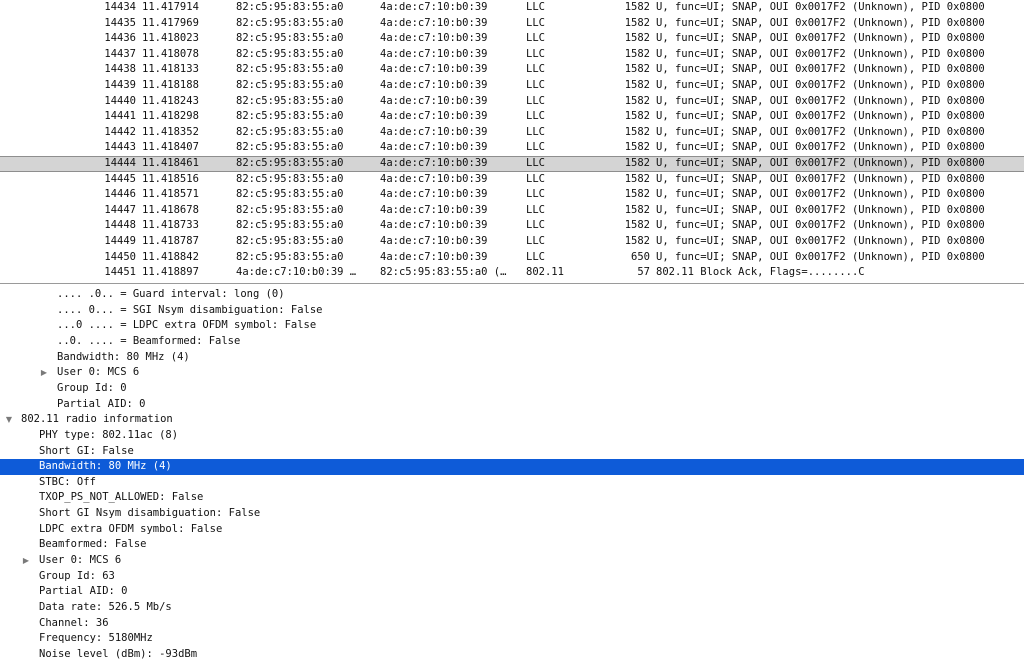  Describe the element at coordinates (512, 639) in the screenshot. I see `detail-row: Frequency: 5180MHz` at that location.